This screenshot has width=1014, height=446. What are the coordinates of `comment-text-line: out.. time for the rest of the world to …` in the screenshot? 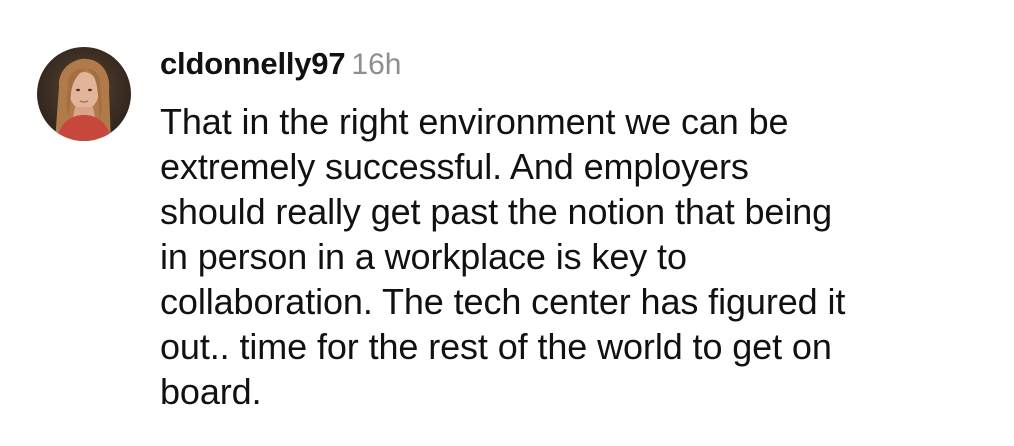 It's located at (496, 346).